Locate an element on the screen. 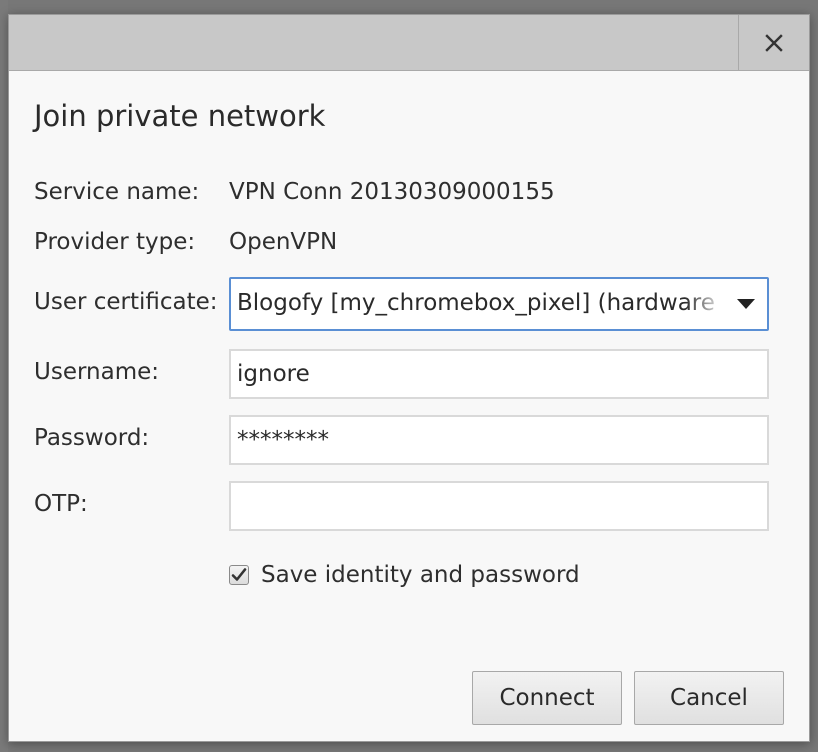 The width and height of the screenshot is (818, 752). service-name-value: VPN Conn 20130309000155 is located at coordinates (392, 192).